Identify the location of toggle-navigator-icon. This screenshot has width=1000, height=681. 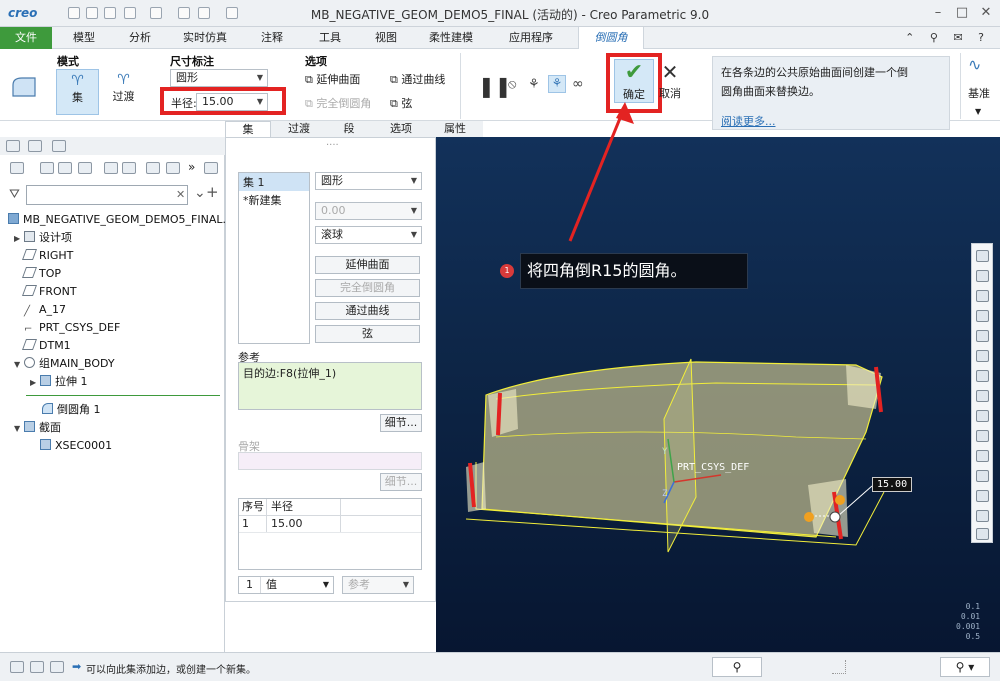
(17, 667).